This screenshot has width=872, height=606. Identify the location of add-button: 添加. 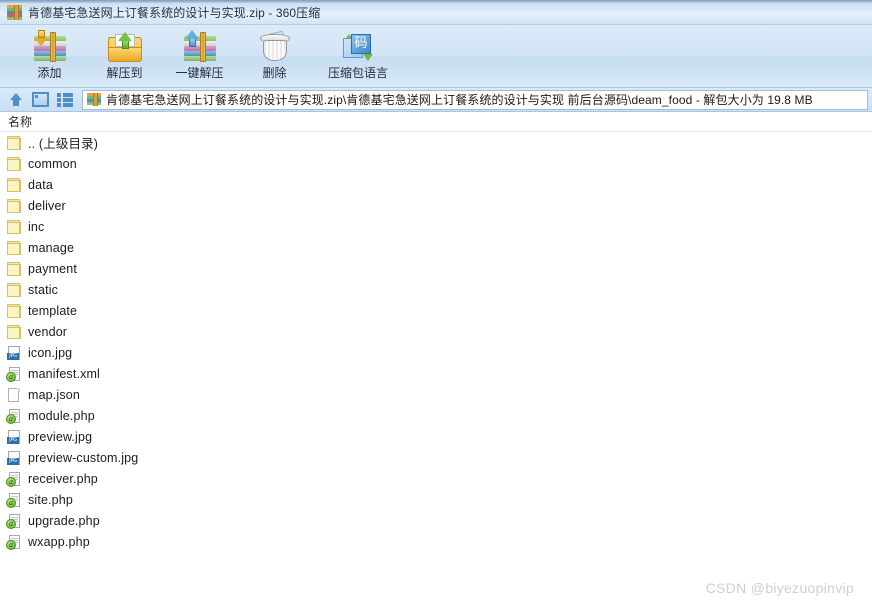
(49, 57).